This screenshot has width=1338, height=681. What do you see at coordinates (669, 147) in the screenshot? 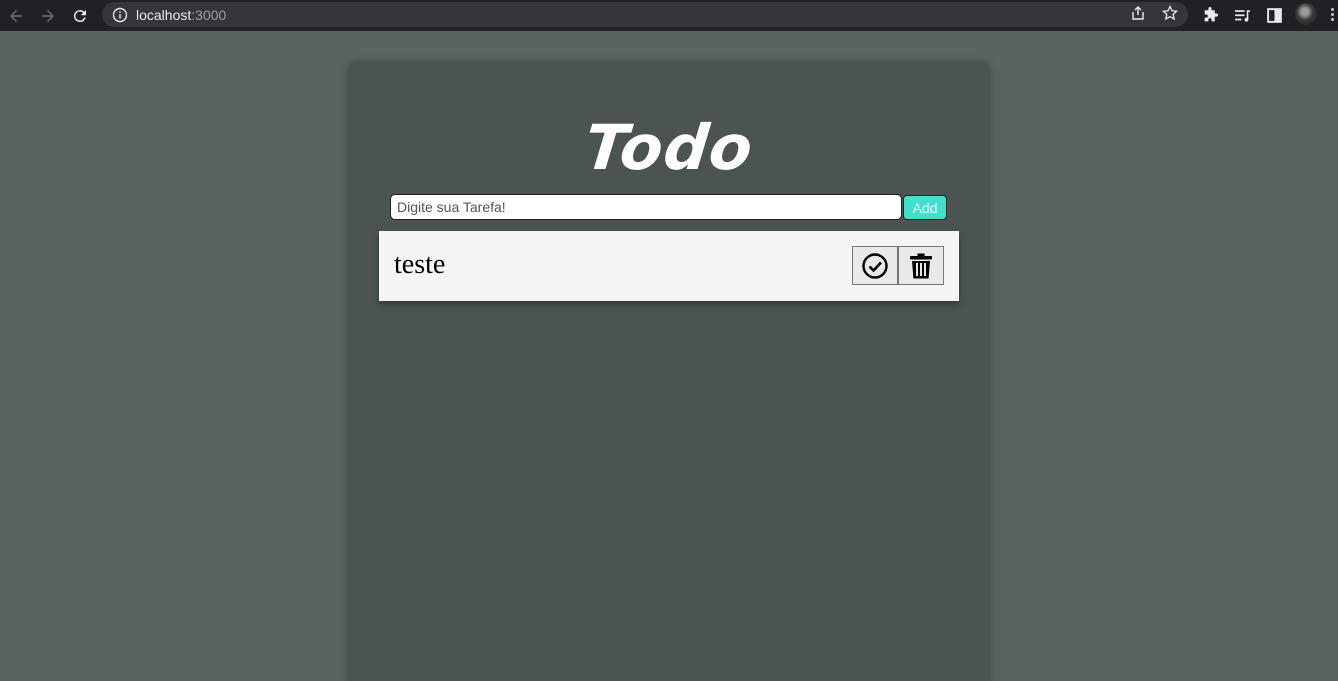
I see `page-title: Todo` at bounding box center [669, 147].